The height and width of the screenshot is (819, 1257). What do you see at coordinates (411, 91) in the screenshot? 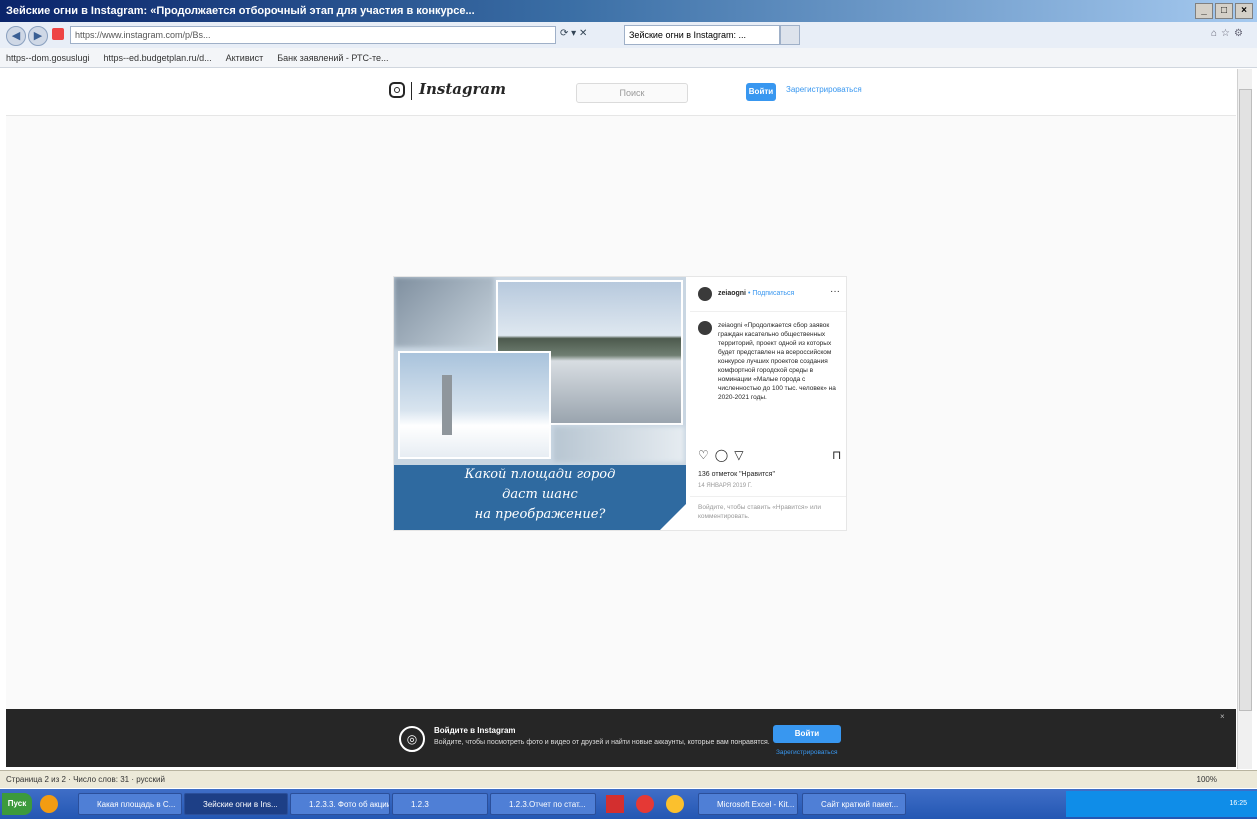
I see `logo-divider` at bounding box center [411, 91].